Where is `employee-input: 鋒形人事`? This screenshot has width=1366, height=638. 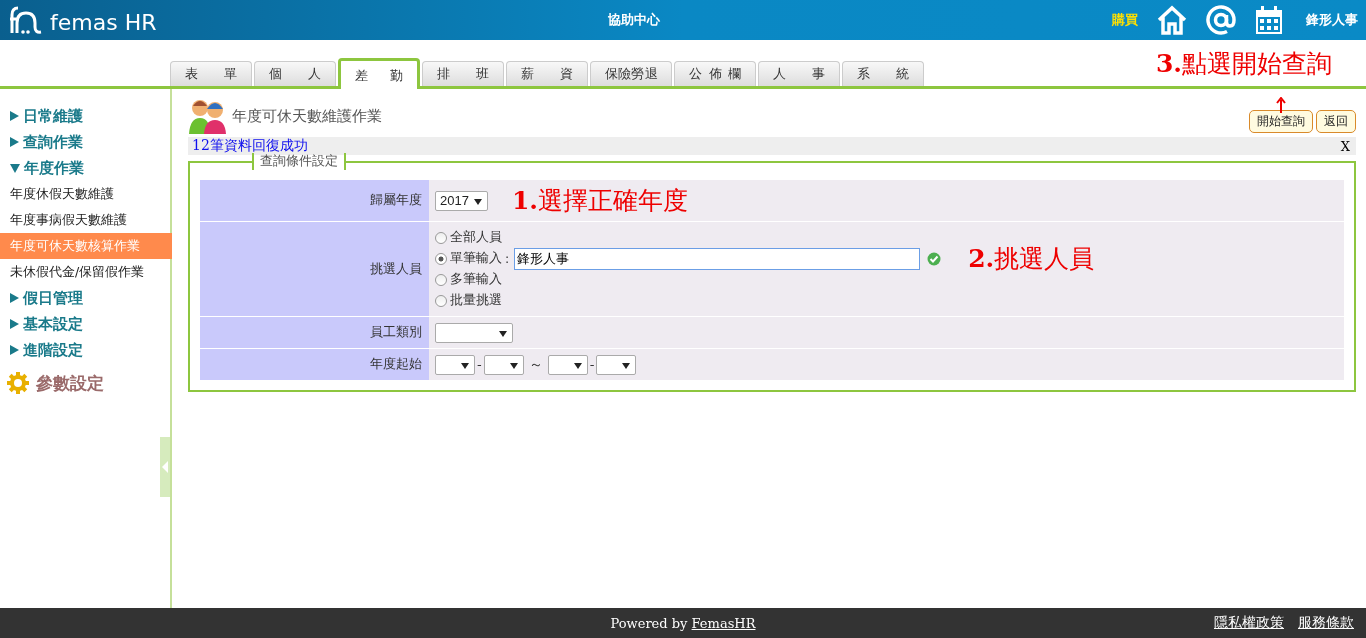 employee-input: 鋒形人事 is located at coordinates (717, 258).